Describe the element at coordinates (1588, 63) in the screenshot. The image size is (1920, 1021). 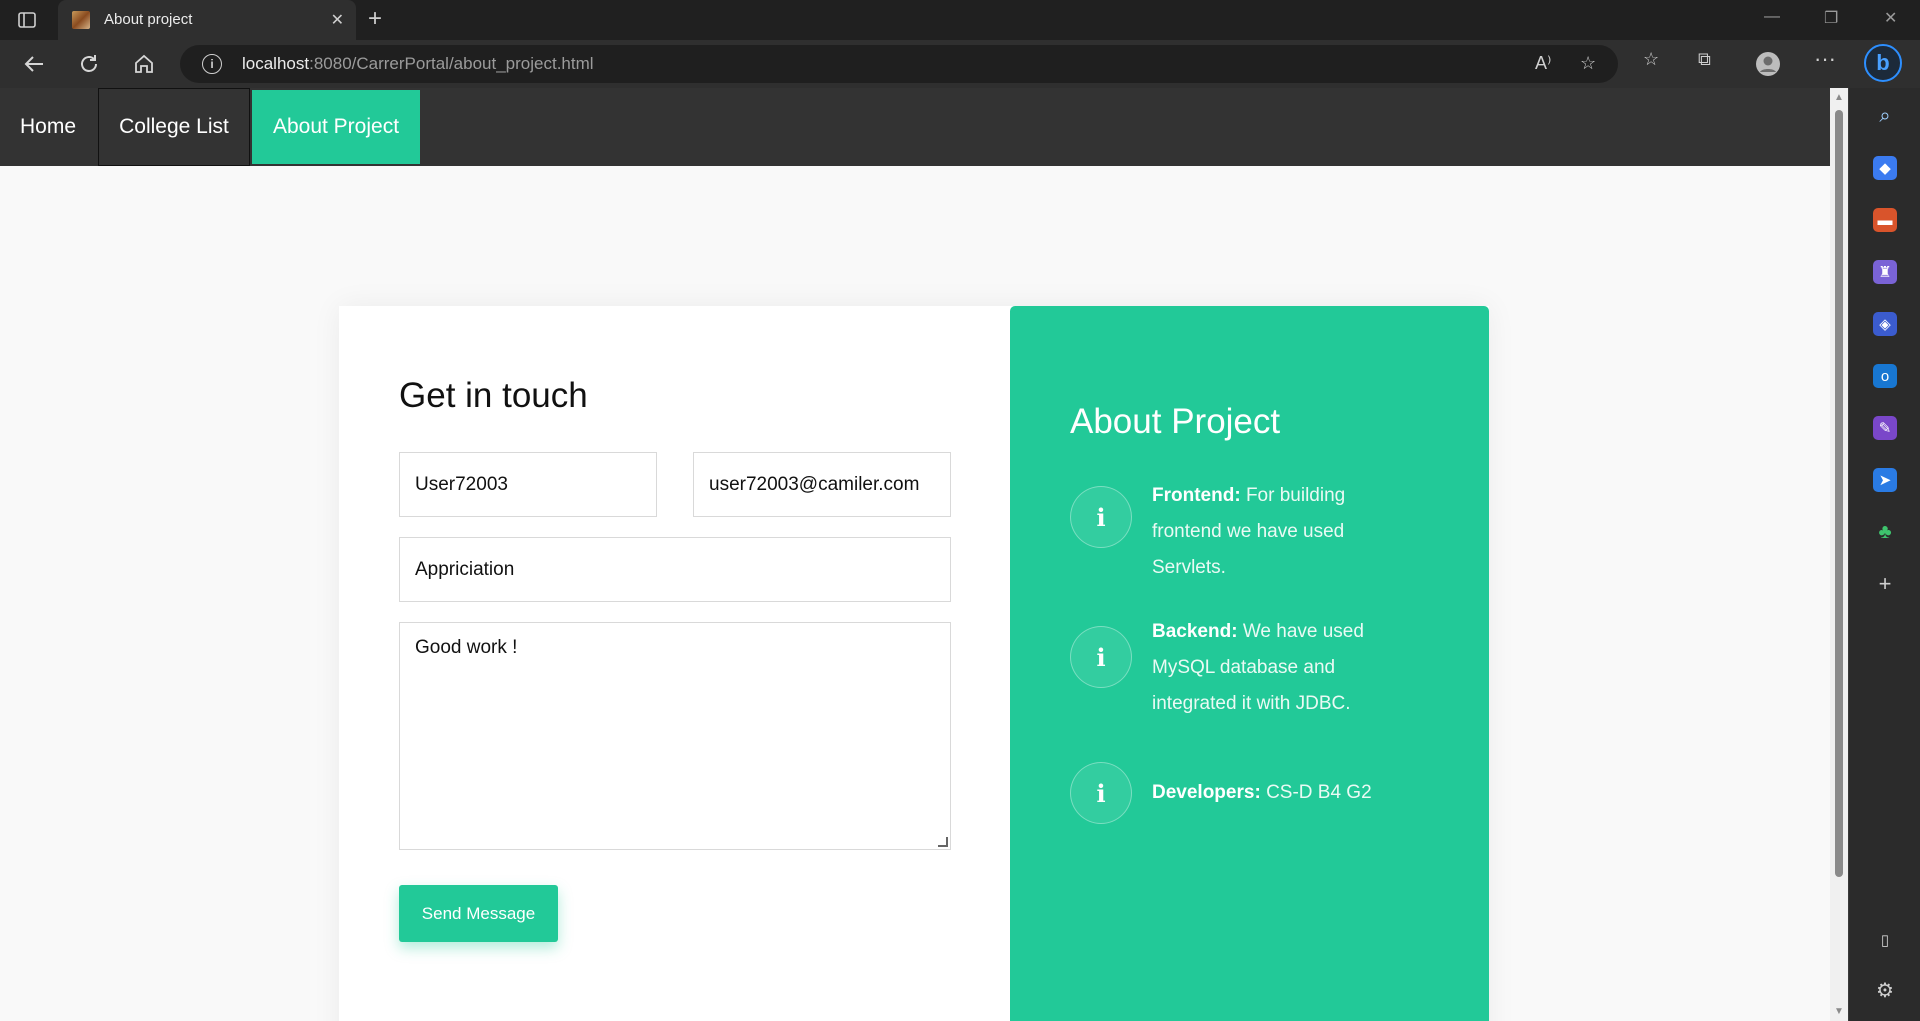
I see `add-favorite-icon: ☆` at that location.